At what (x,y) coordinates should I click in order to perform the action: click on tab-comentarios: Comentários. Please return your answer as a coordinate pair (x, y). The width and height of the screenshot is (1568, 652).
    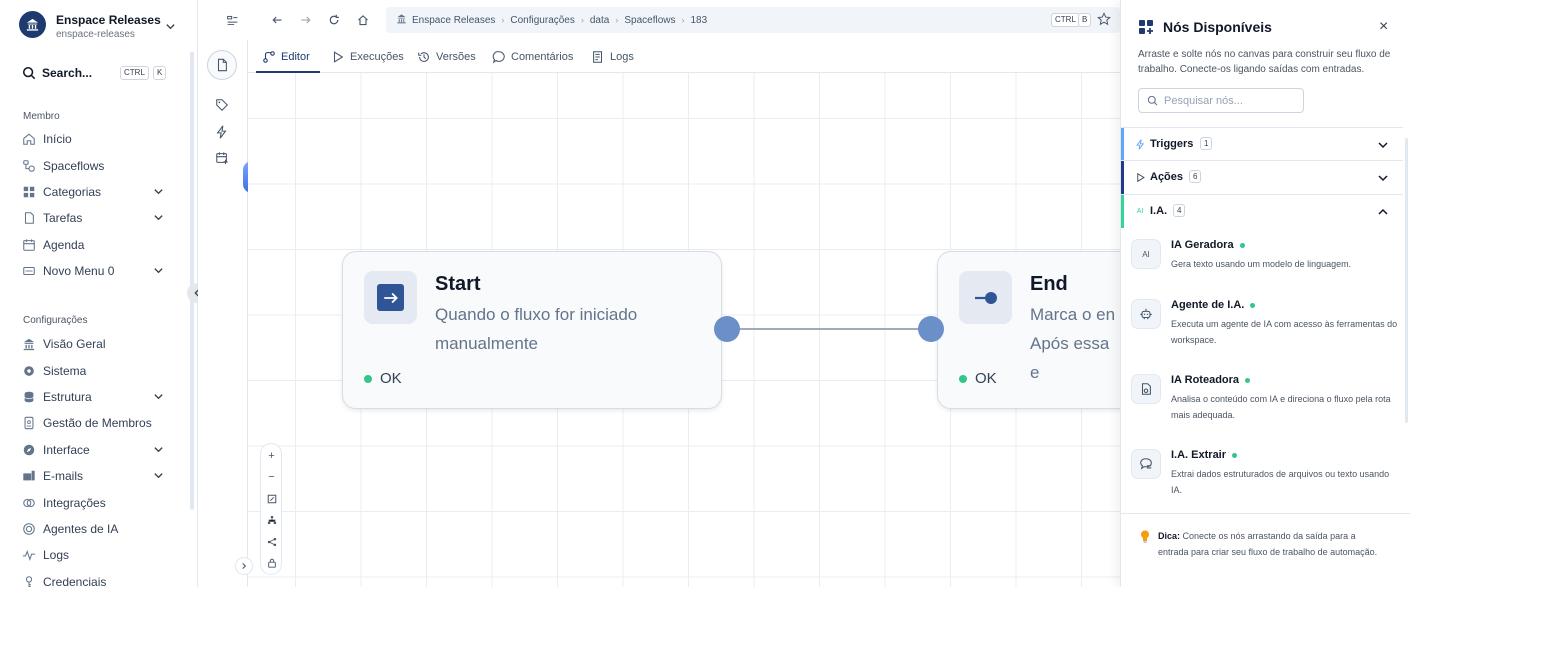
    Looking at the image, I should click on (532, 57).